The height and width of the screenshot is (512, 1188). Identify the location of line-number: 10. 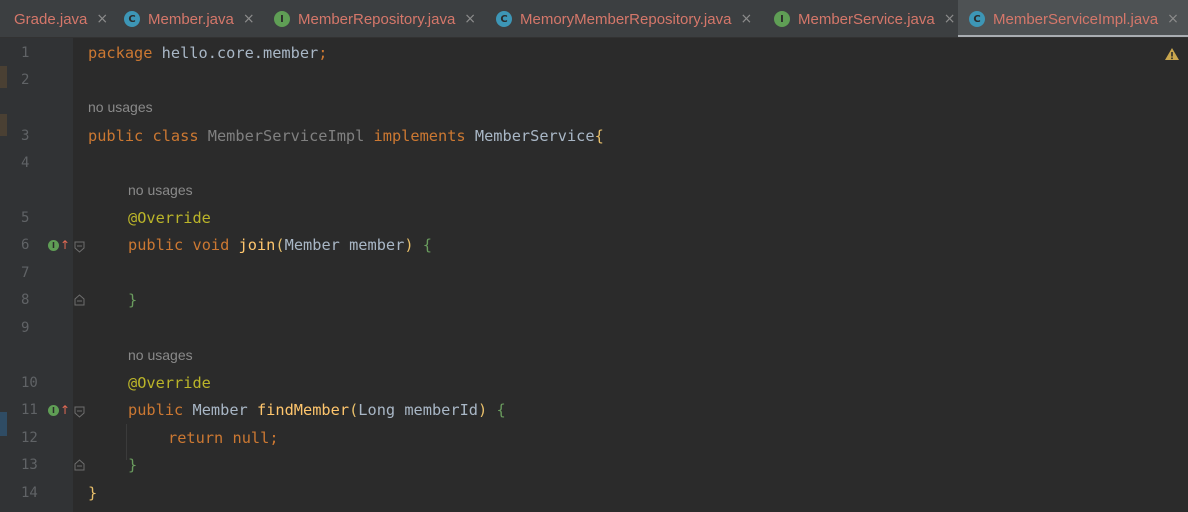
(29, 383).